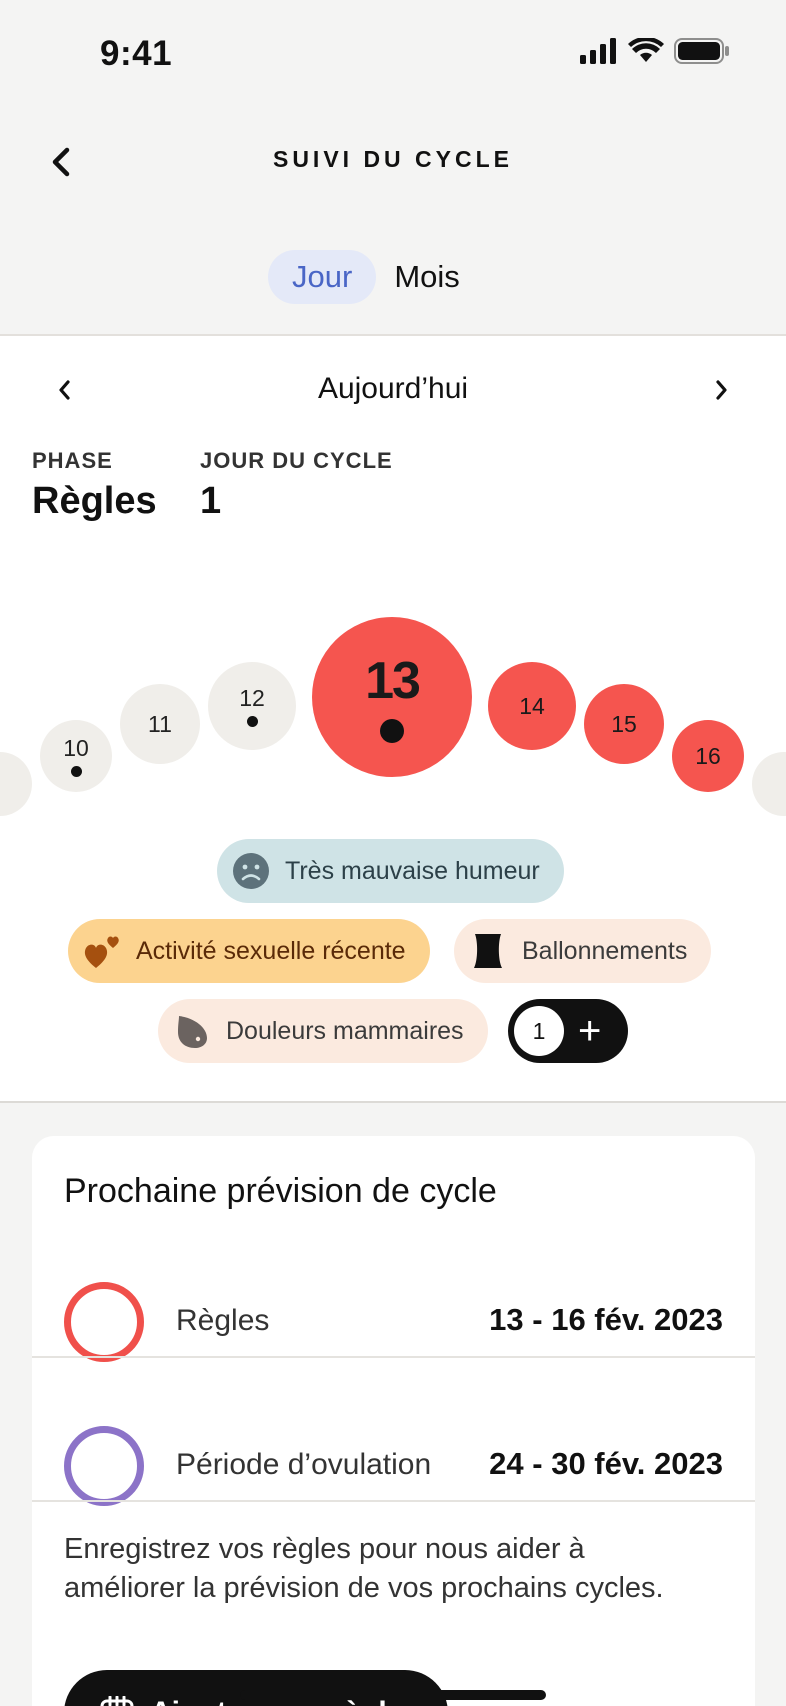  I want to click on plus-icon: +, so click(590, 1031).